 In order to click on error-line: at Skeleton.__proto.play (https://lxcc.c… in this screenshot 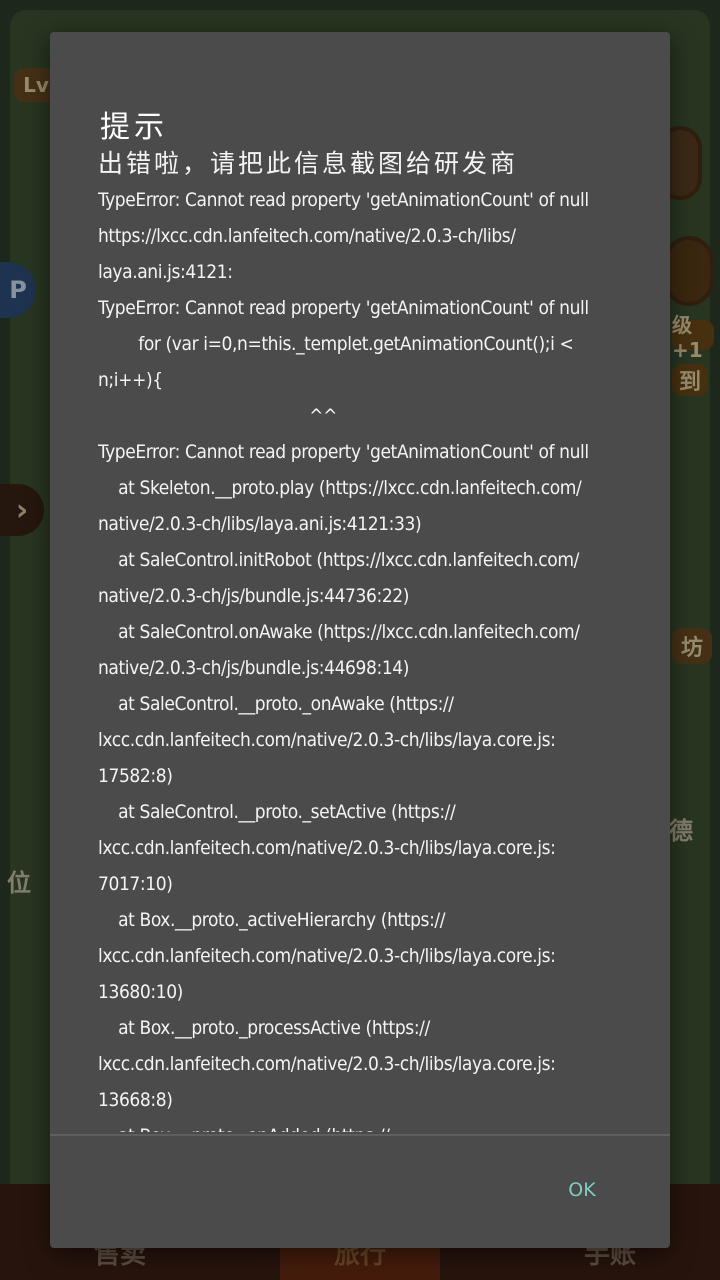, I will do `click(340, 488)`.